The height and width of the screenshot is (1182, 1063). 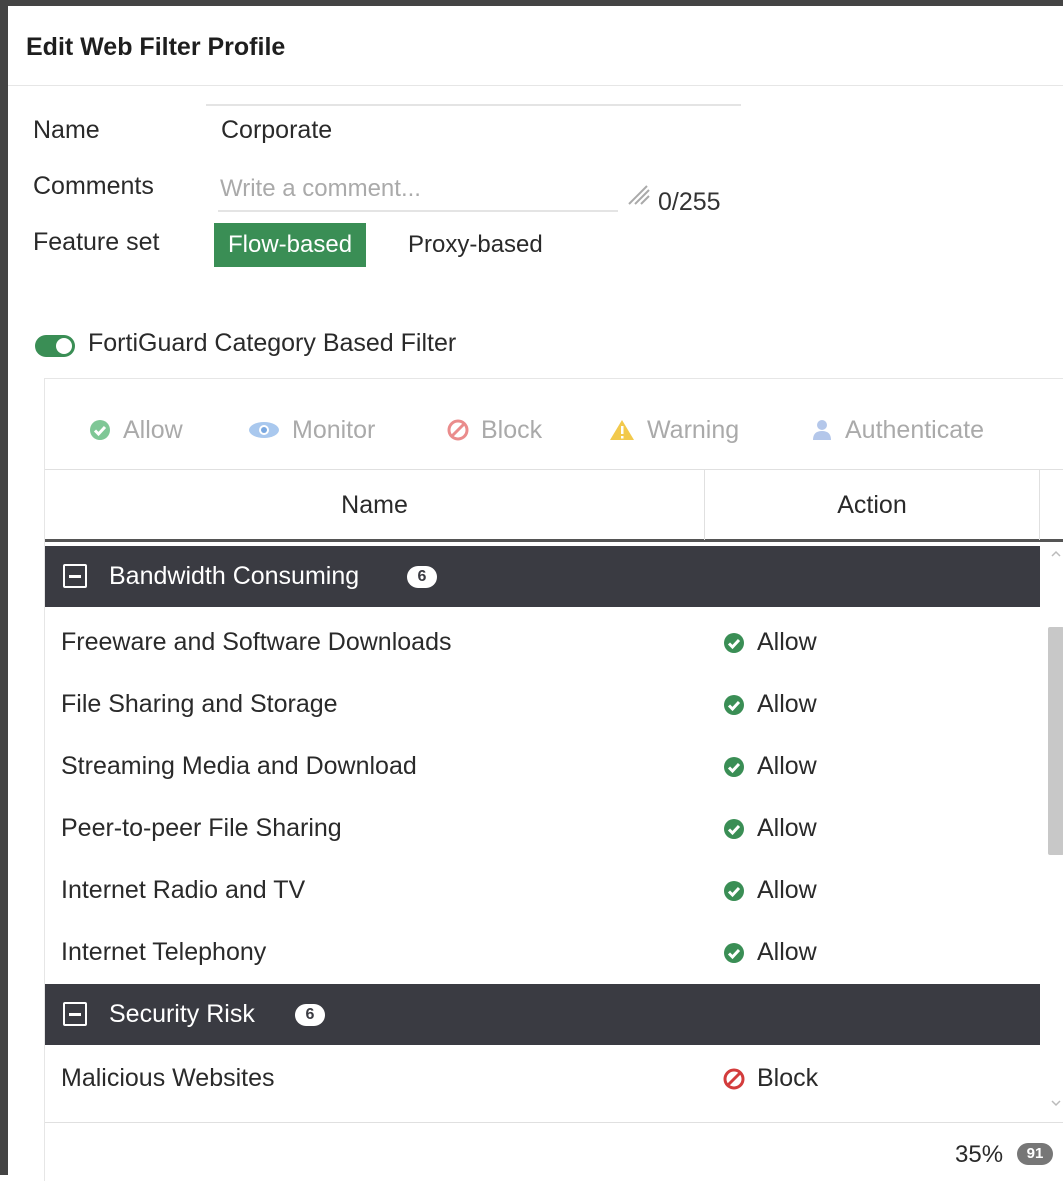 What do you see at coordinates (542, 766) in the screenshot?
I see `table-row: Streaming Media and Download Allow` at bounding box center [542, 766].